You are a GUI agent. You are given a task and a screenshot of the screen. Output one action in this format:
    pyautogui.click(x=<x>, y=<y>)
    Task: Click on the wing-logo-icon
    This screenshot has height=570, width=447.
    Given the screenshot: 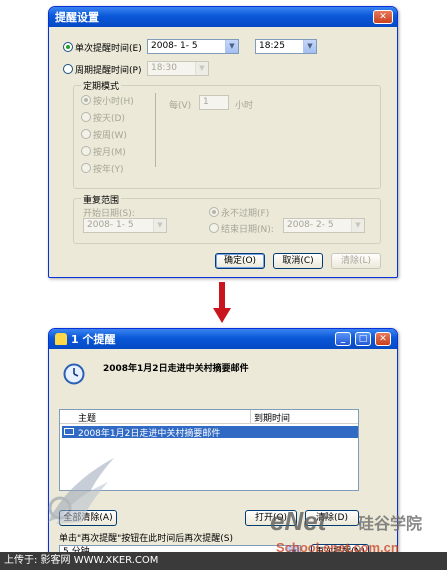 What is the action you would take?
    pyautogui.click(x=81, y=491)
    